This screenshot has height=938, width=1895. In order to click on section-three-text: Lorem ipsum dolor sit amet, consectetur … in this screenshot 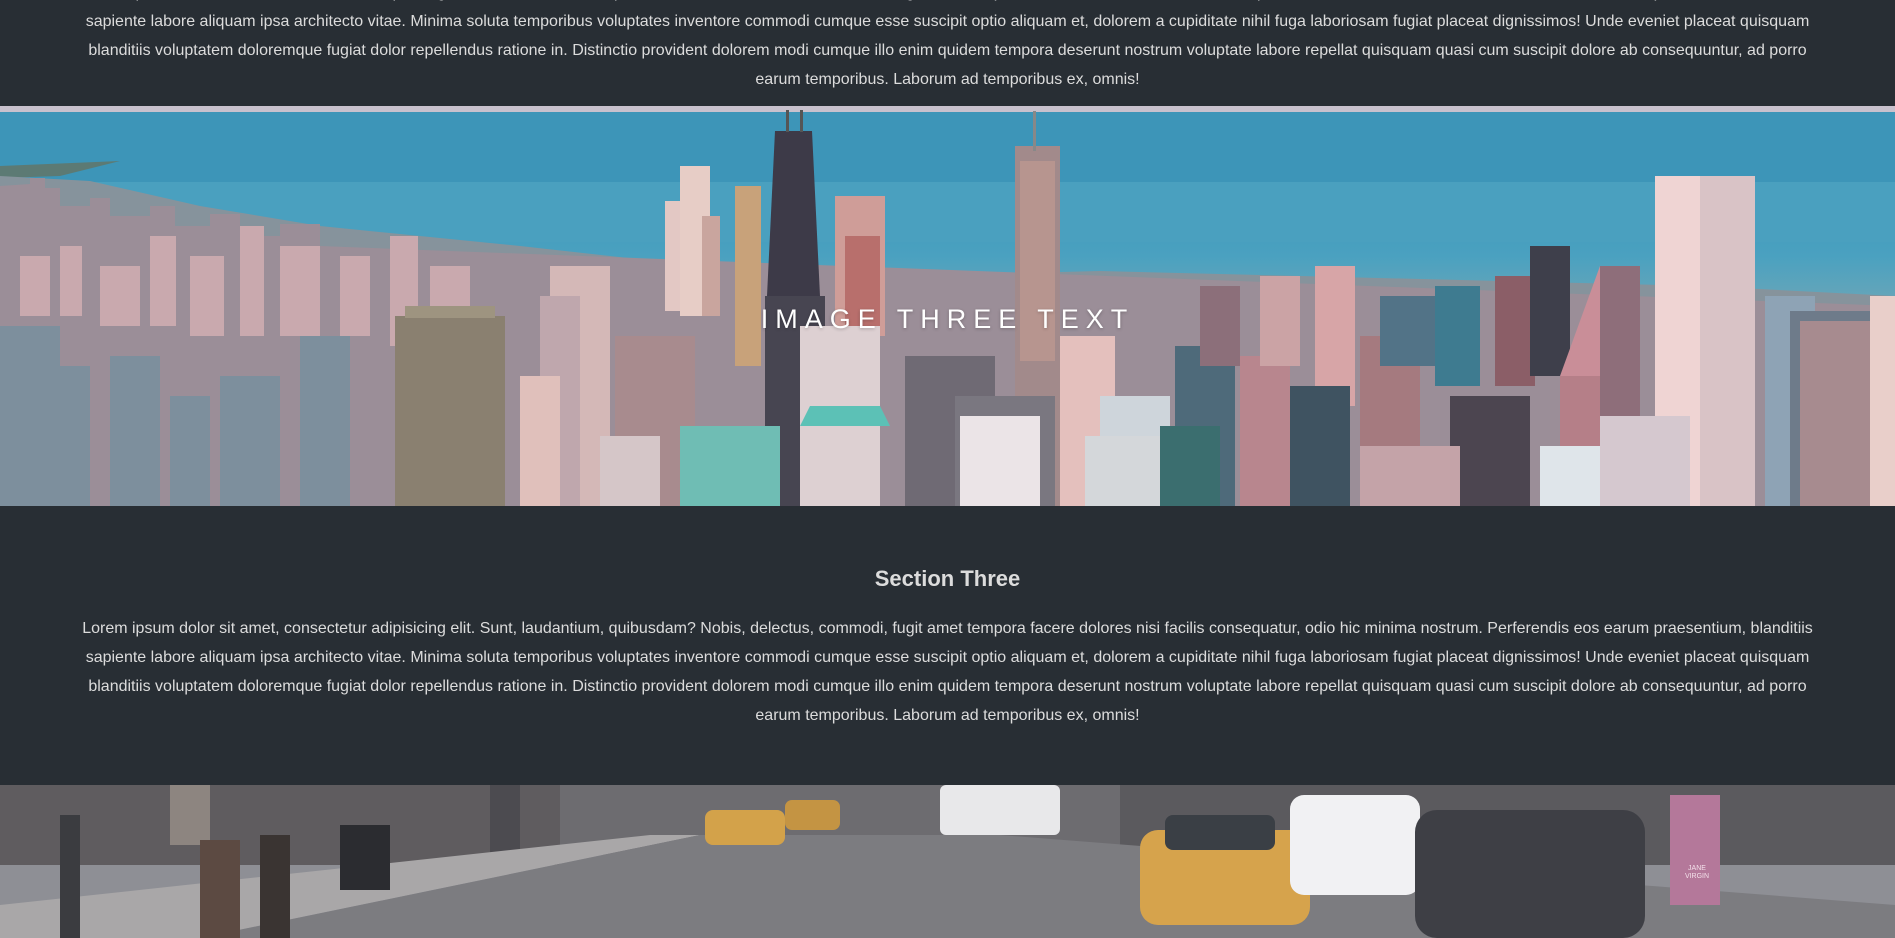, I will do `click(947, 672)`.